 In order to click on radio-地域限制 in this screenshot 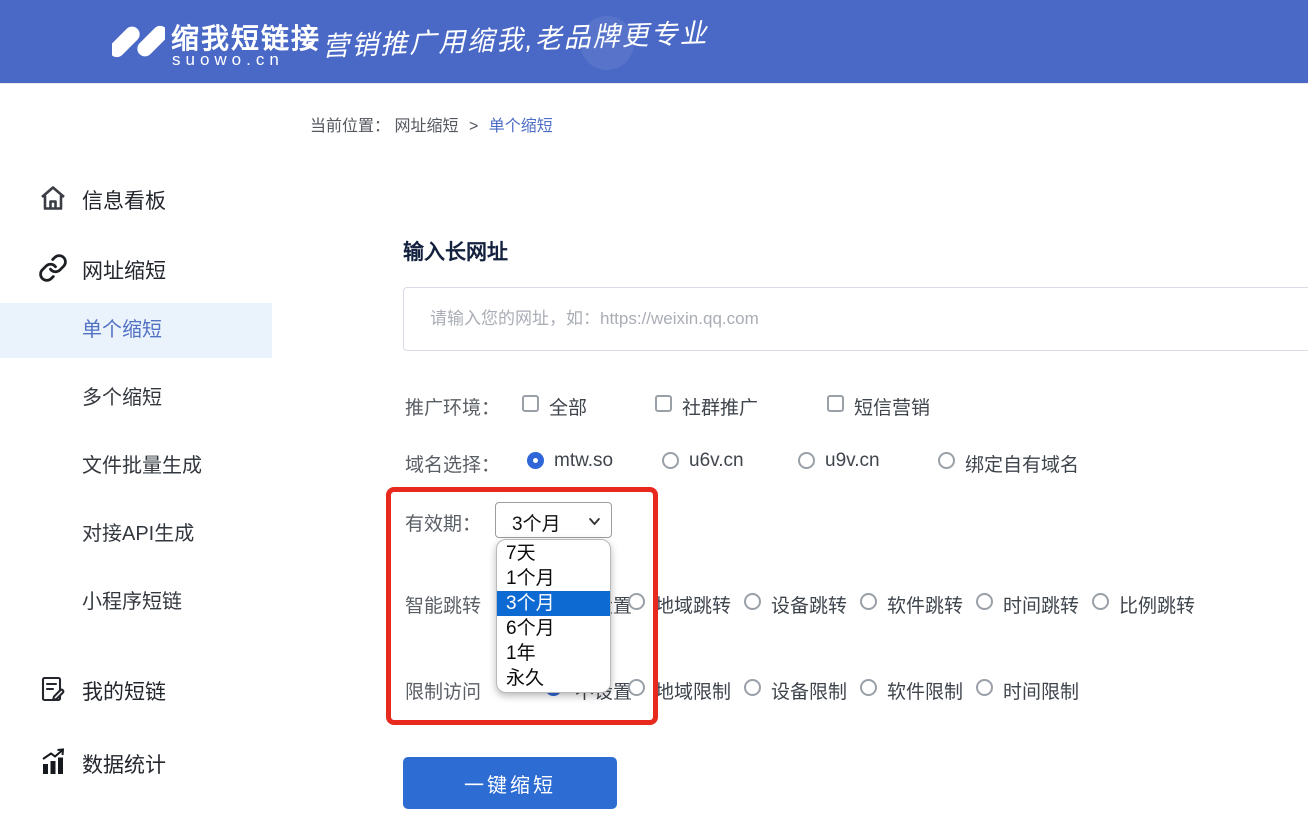, I will do `click(636, 687)`.